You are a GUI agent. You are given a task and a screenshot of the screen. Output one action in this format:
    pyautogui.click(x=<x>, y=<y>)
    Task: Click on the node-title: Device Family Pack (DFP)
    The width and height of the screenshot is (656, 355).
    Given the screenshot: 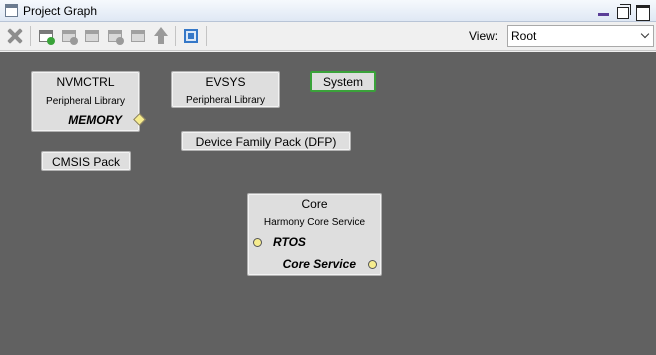 What is the action you would take?
    pyautogui.click(x=266, y=142)
    